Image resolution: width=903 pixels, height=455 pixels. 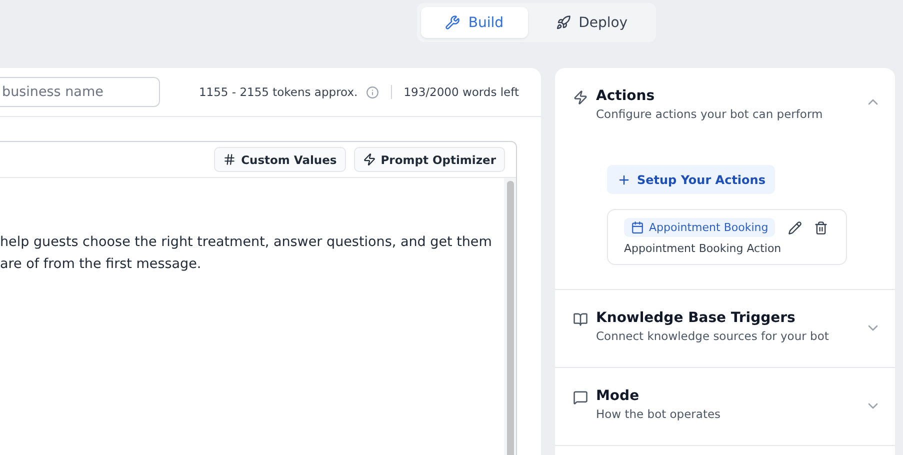 What do you see at coordinates (710, 114) in the screenshot?
I see `section-subtitle: Configure actions your bot can perform` at bounding box center [710, 114].